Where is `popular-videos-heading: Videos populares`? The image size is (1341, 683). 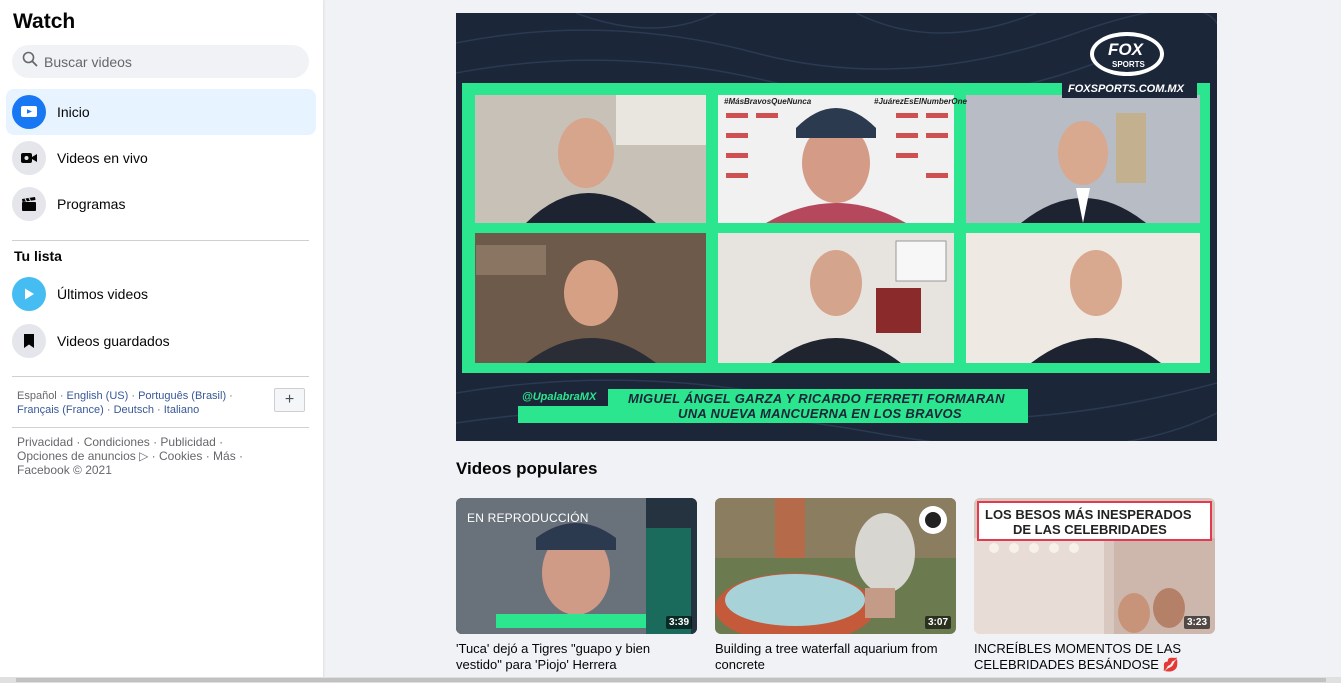
popular-videos-heading: Videos populares is located at coordinates (527, 468).